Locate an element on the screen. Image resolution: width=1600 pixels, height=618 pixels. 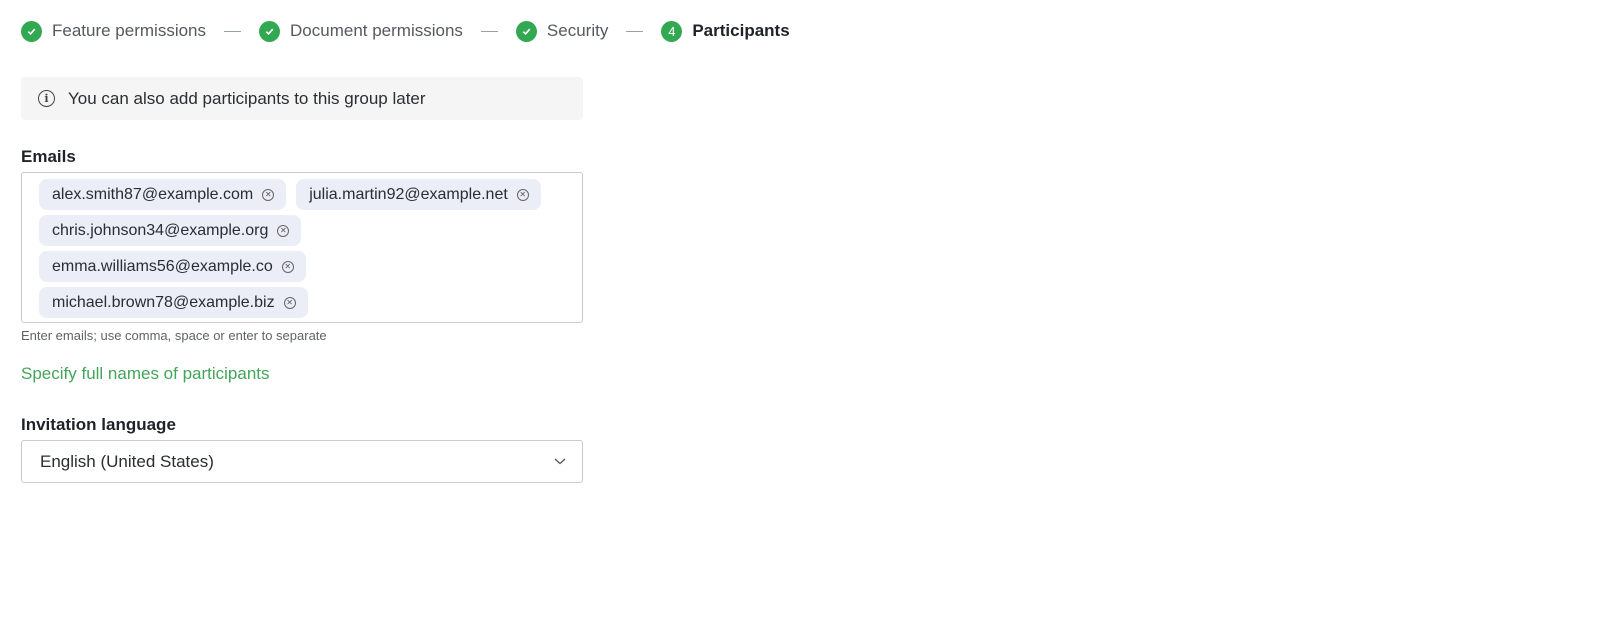
step-feature-permissions: Feature permissions is located at coordinates (114, 31).